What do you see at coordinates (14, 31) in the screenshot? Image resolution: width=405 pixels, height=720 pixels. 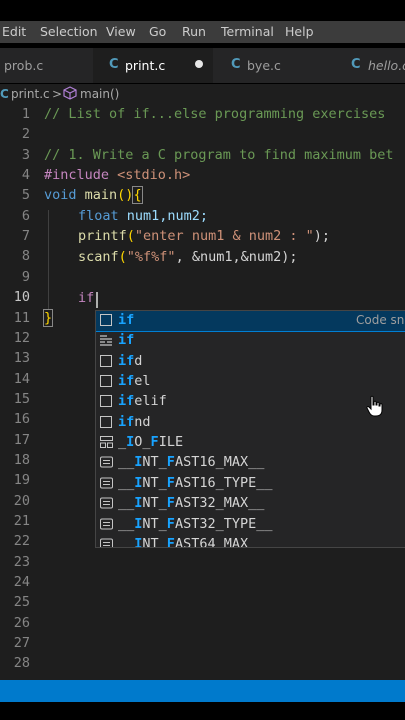 I see `menu-edit: Edit` at bounding box center [14, 31].